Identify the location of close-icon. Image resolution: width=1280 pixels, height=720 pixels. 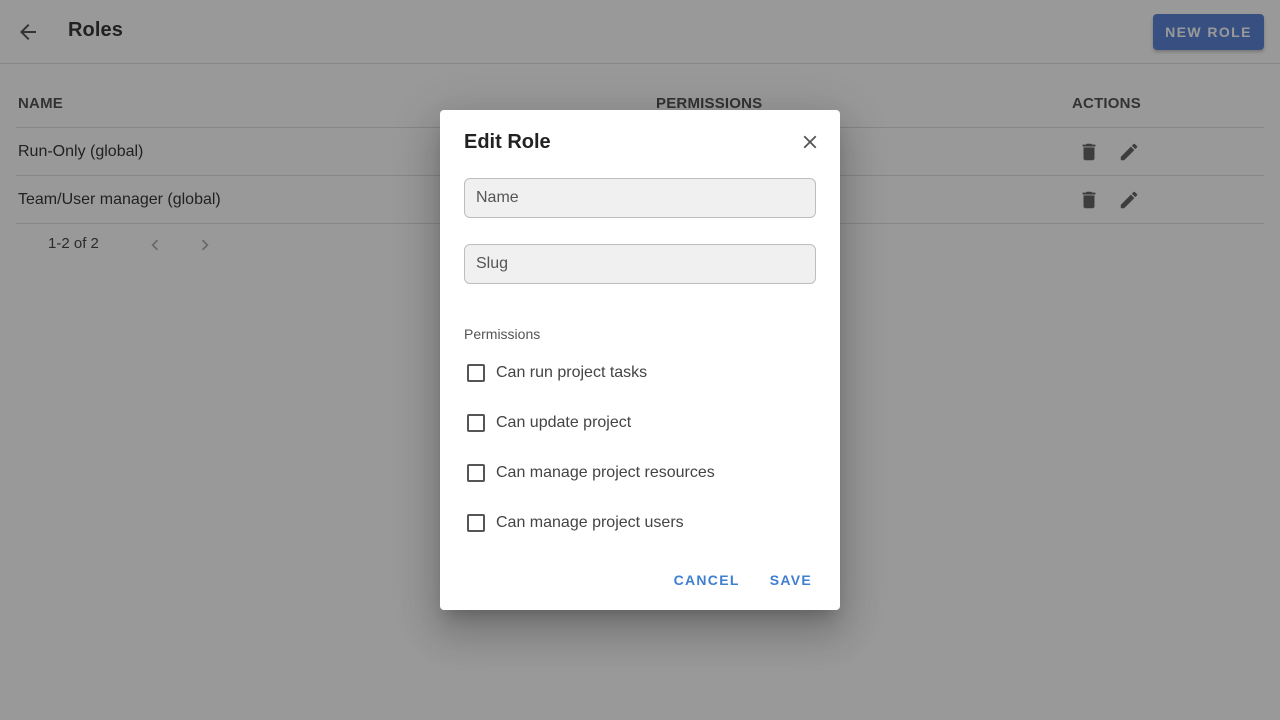
(810, 142).